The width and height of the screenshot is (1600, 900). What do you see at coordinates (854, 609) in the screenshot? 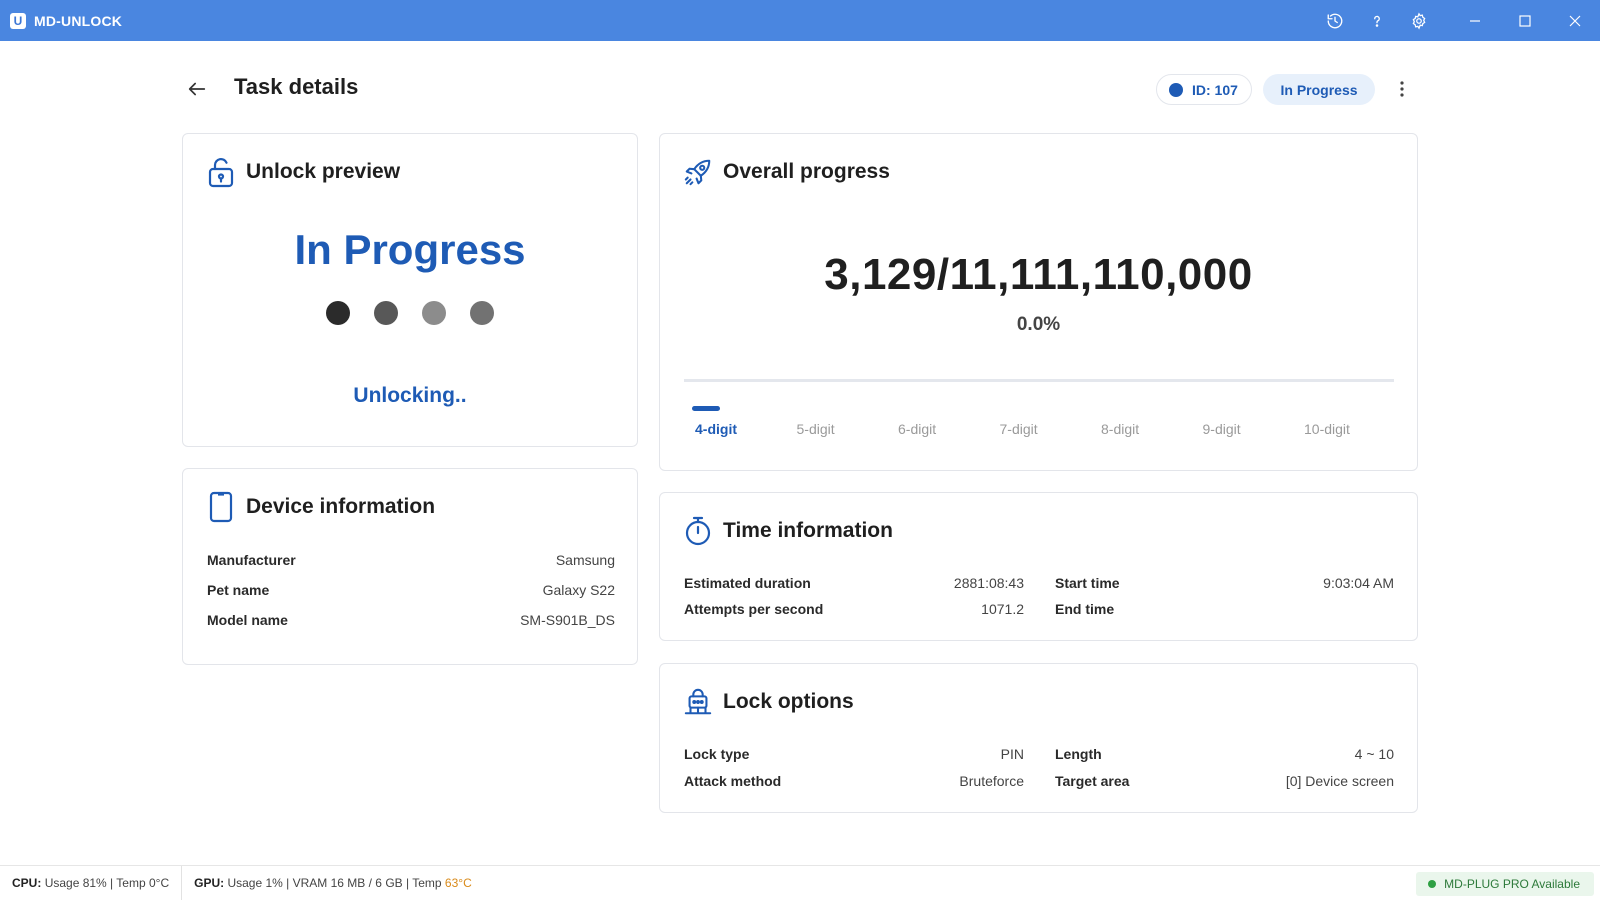
I see `time-row-attempts-per-second: Attempts per second 1071.2` at bounding box center [854, 609].